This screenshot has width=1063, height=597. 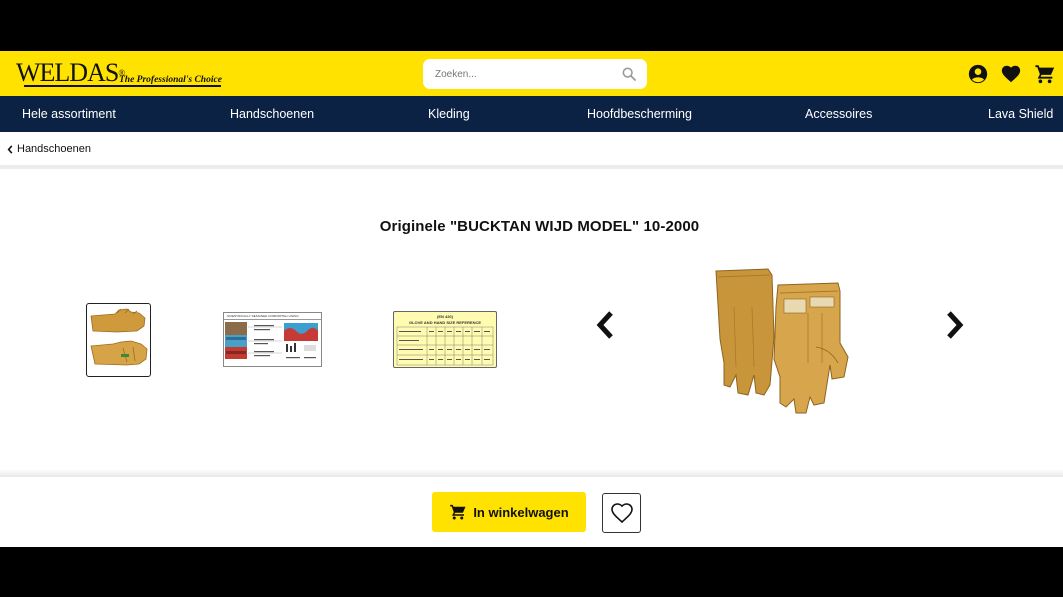 What do you see at coordinates (521, 512) in the screenshot?
I see `add-to-cart-label: In winkelwagen` at bounding box center [521, 512].